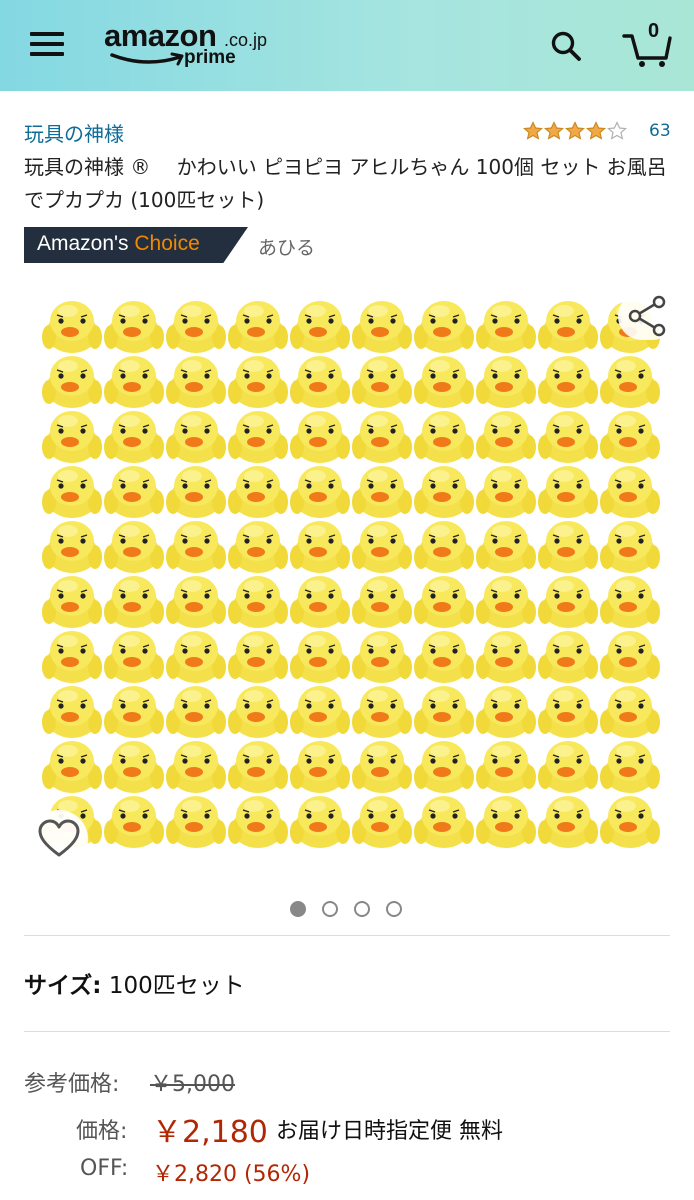 Image resolution: width=694 pixels, height=1200 pixels. What do you see at coordinates (654, 31) in the screenshot?
I see `cart-count: 0` at bounding box center [654, 31].